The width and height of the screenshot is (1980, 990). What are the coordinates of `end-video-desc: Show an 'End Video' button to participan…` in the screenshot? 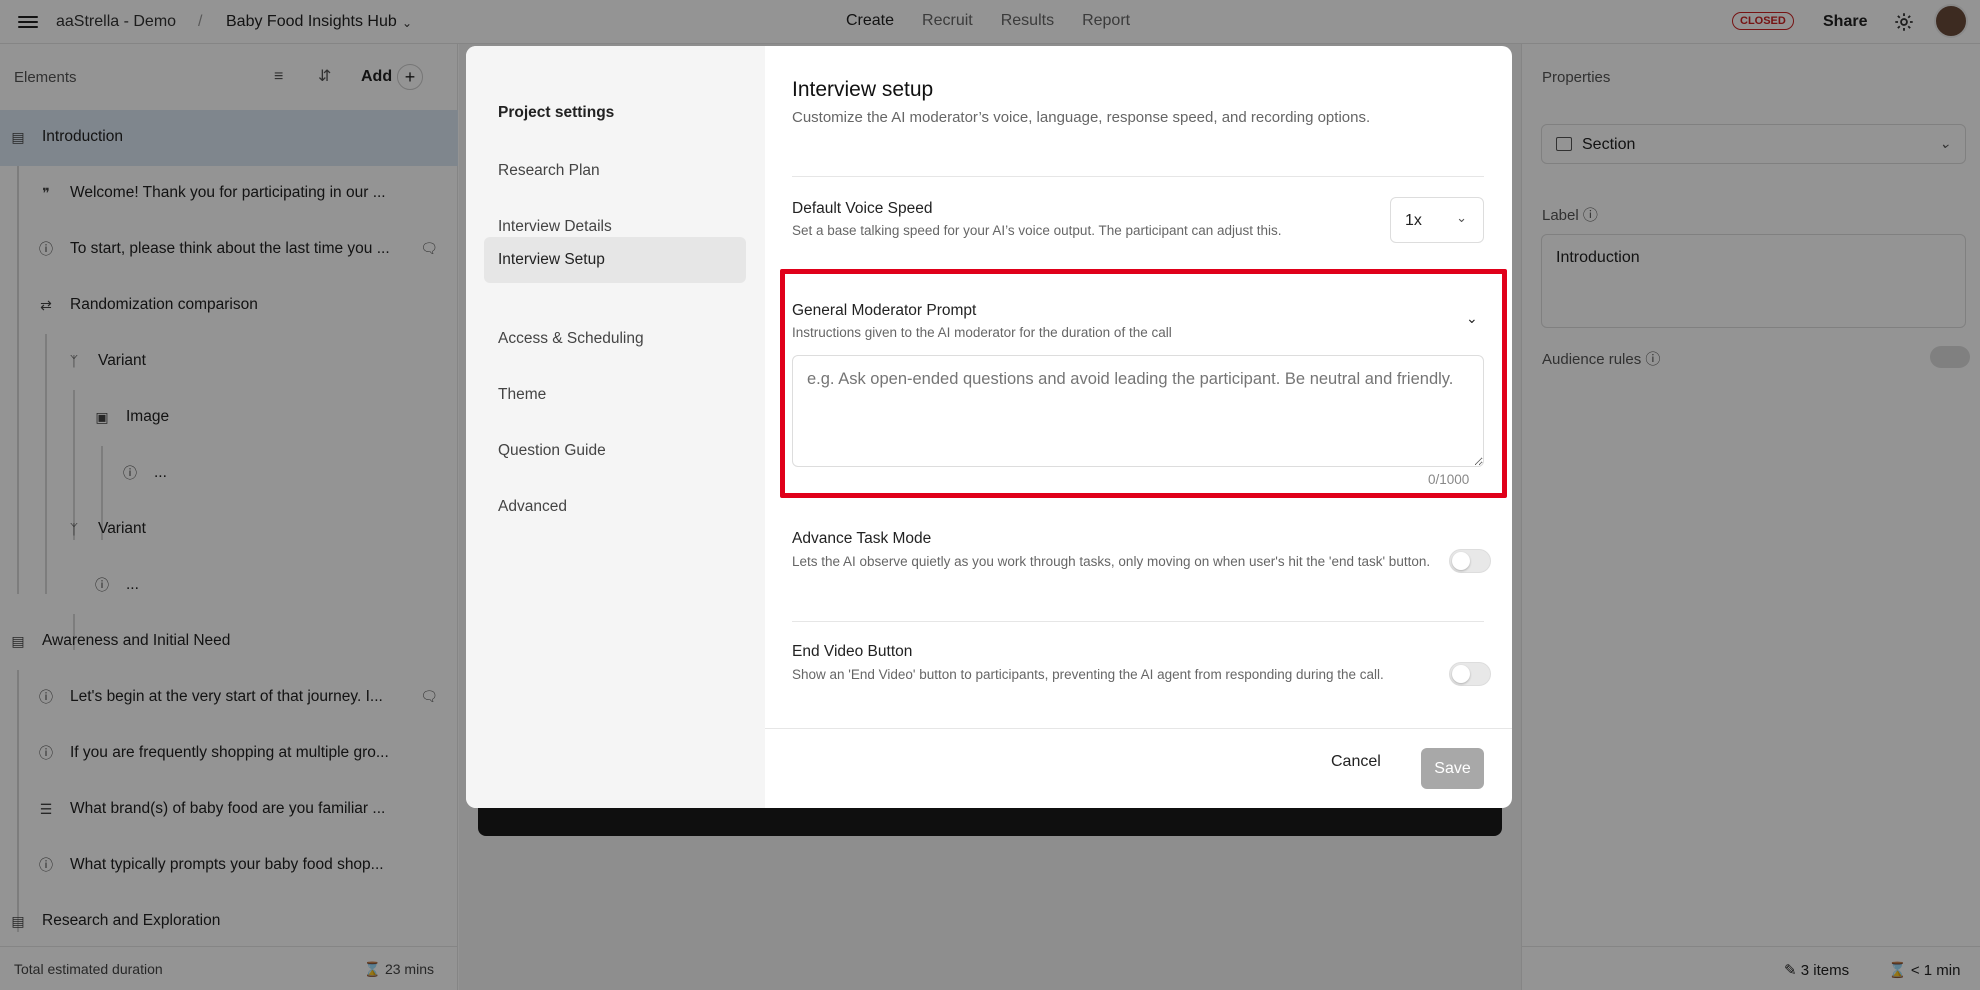 It's located at (1088, 674).